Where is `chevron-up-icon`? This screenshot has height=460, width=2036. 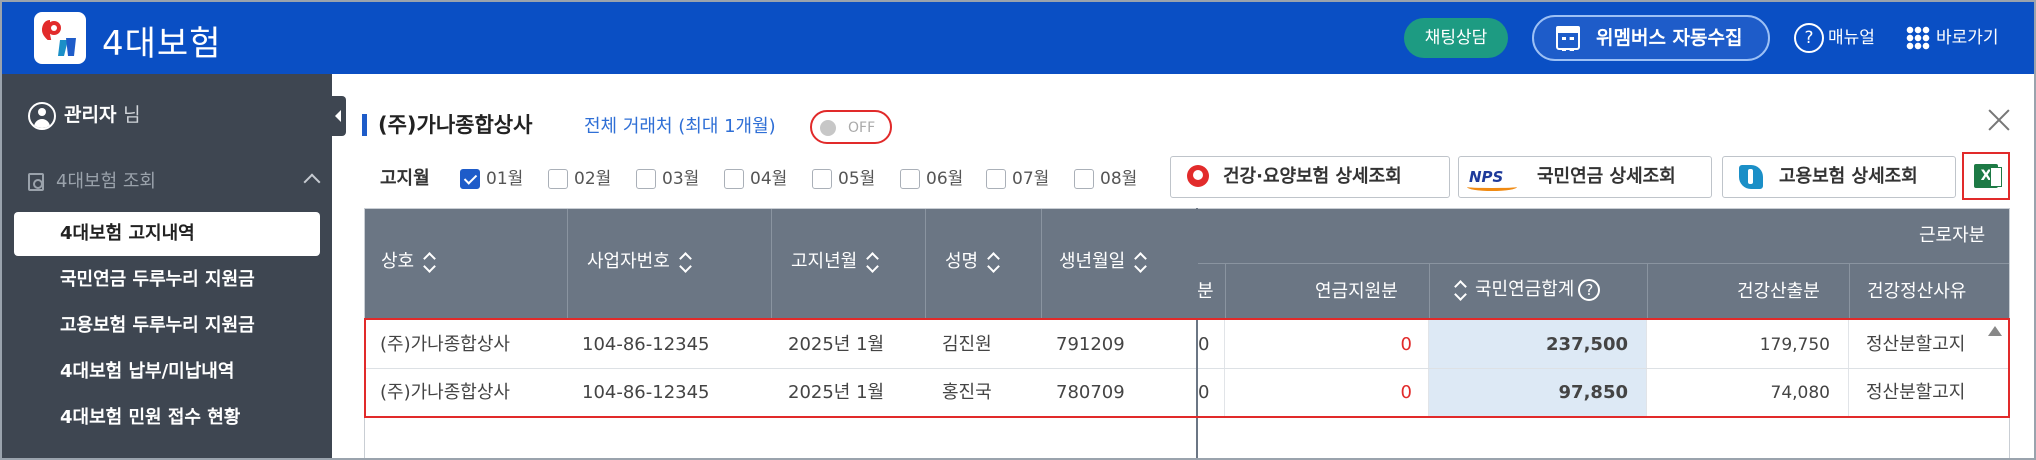 chevron-up-icon is located at coordinates (312, 182).